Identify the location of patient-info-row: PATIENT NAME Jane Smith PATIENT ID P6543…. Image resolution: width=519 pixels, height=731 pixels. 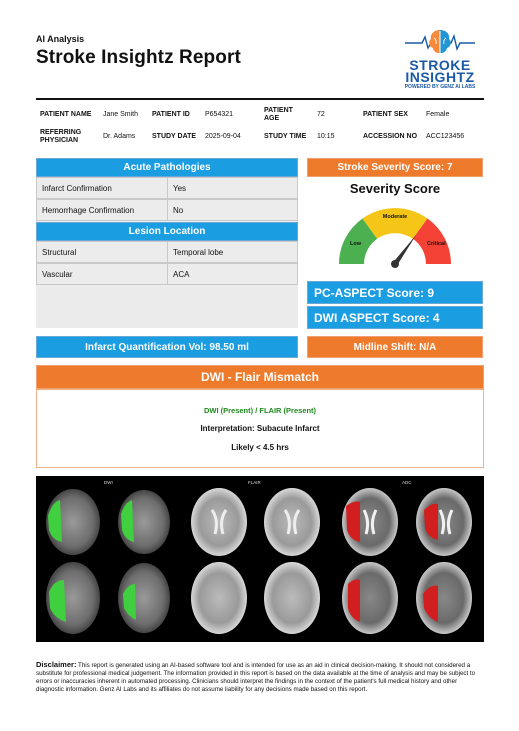
(260, 115).